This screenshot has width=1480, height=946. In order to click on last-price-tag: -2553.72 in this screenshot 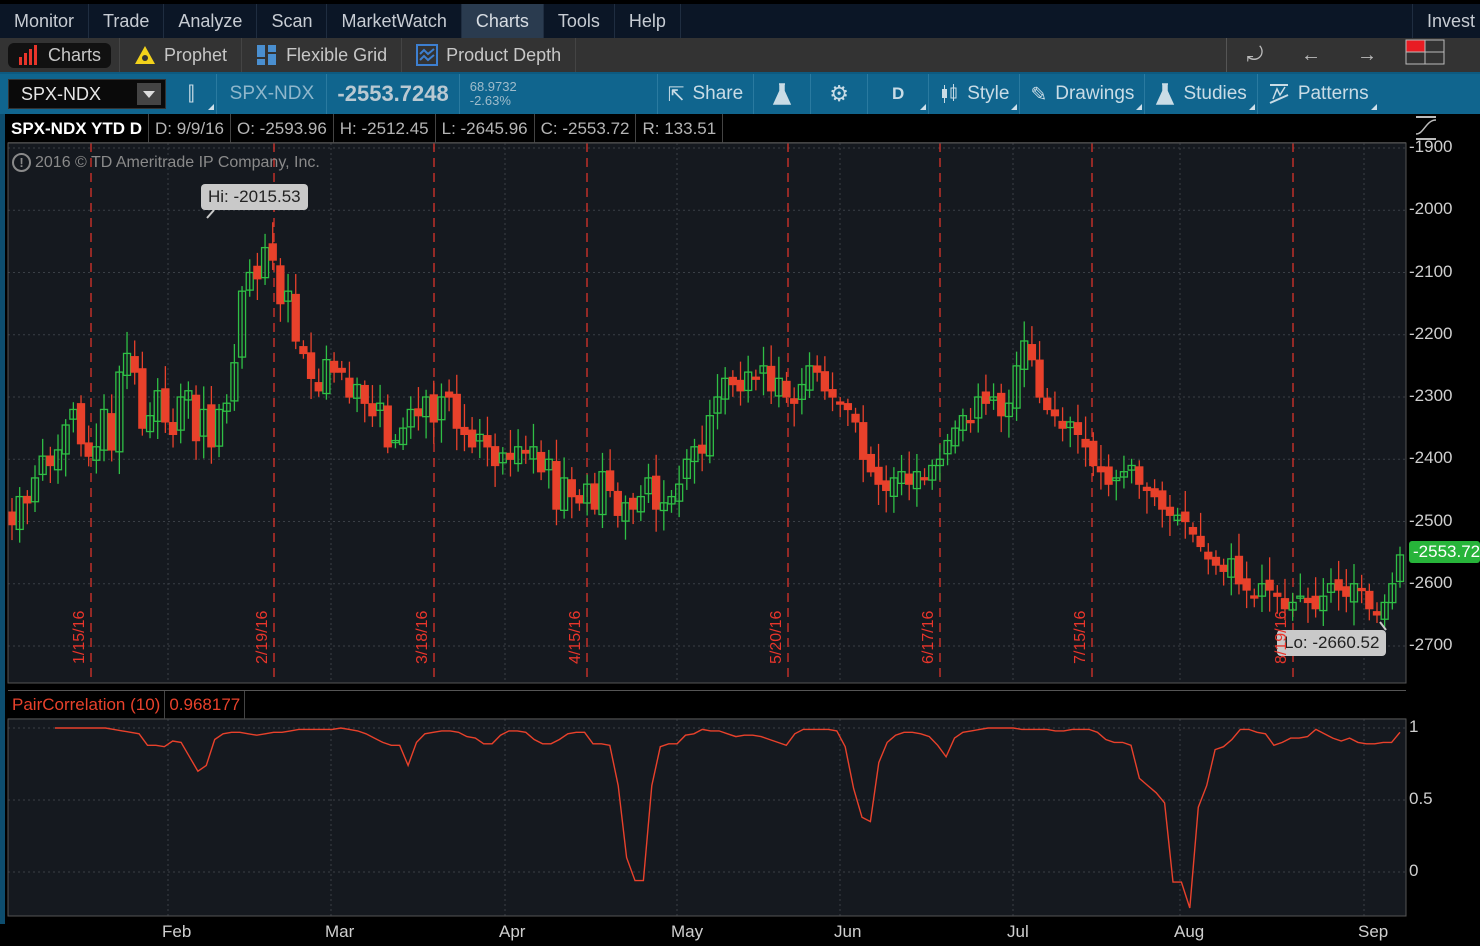, I will do `click(1444, 552)`.